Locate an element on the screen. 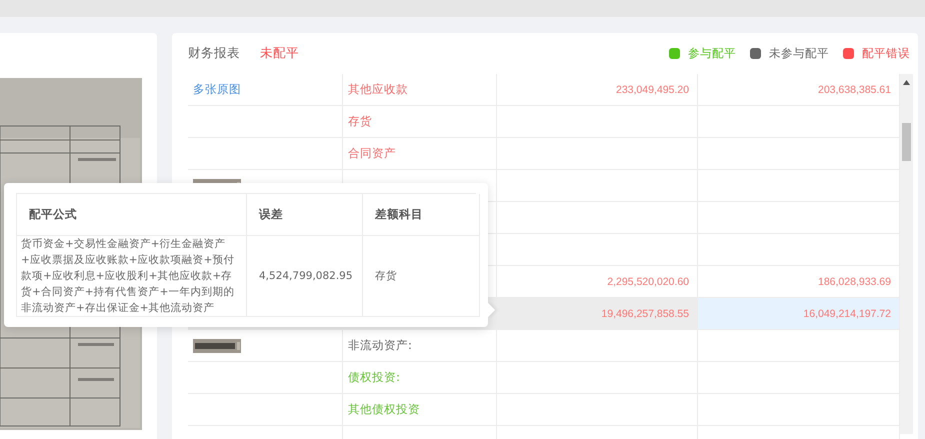 Image resolution: width=925 pixels, height=439 pixels. amount: 233,049,495.20 is located at coordinates (652, 90).